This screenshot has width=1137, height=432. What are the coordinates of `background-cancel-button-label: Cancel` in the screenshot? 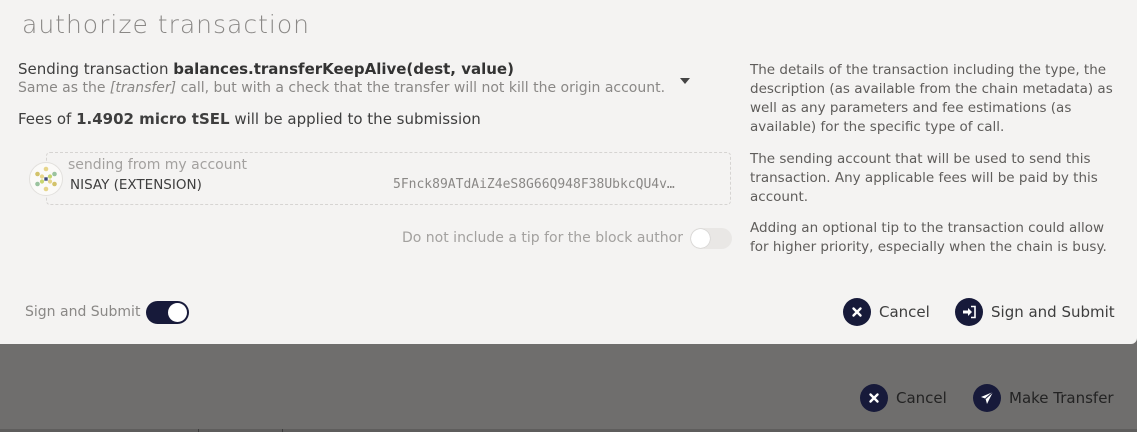 It's located at (921, 398).